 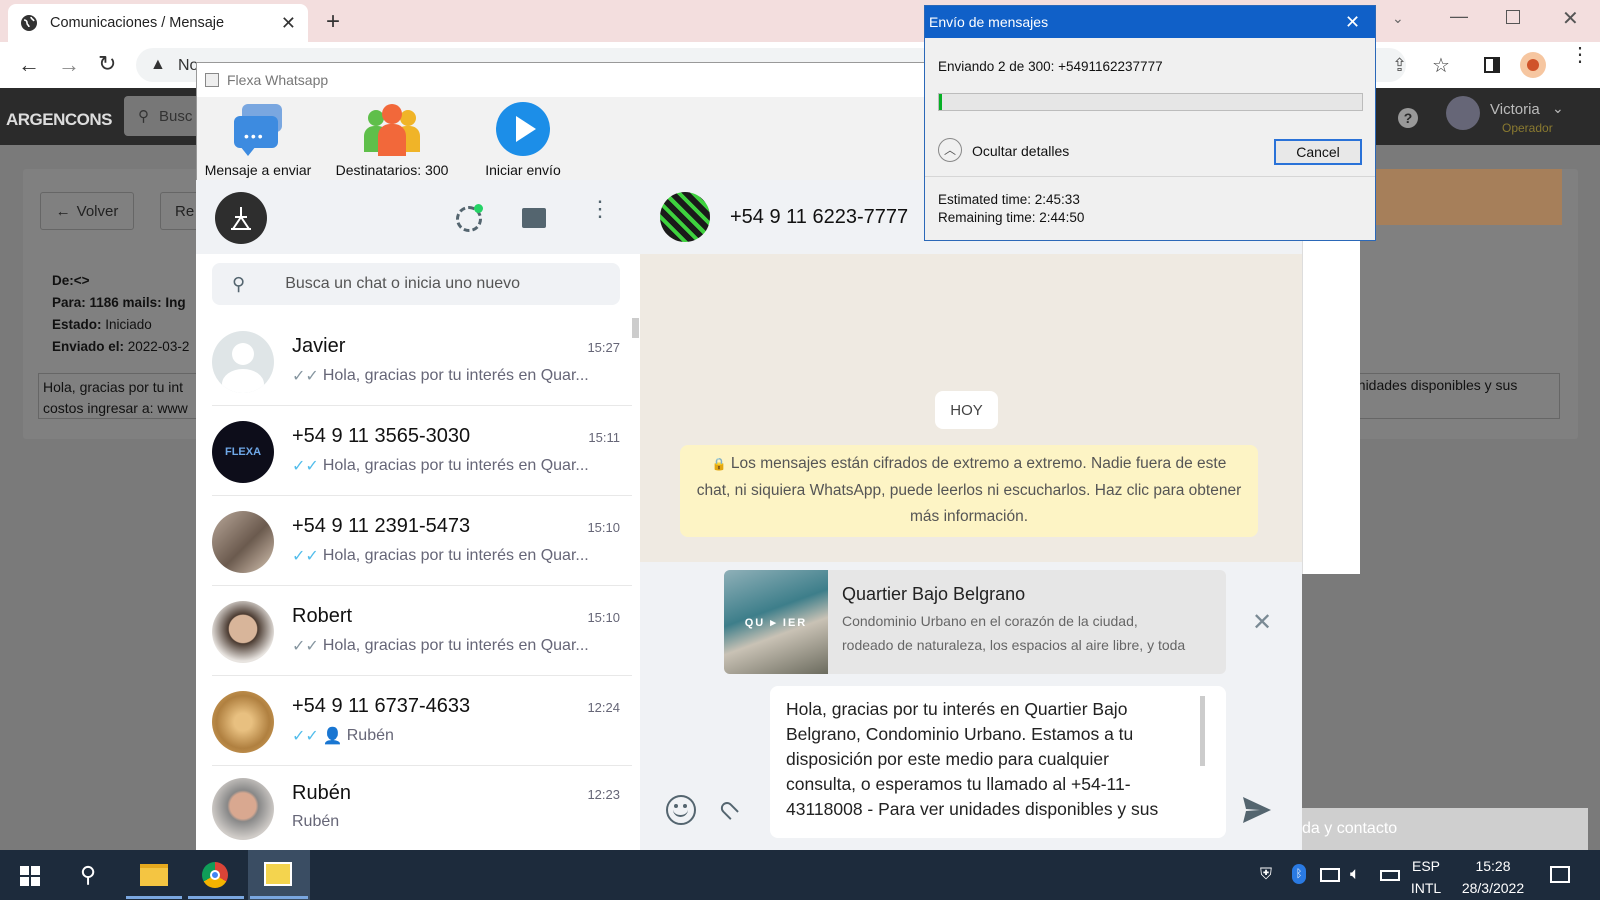 I want to click on chat-name: +54 9 11 2391-5473, so click(x=381, y=525).